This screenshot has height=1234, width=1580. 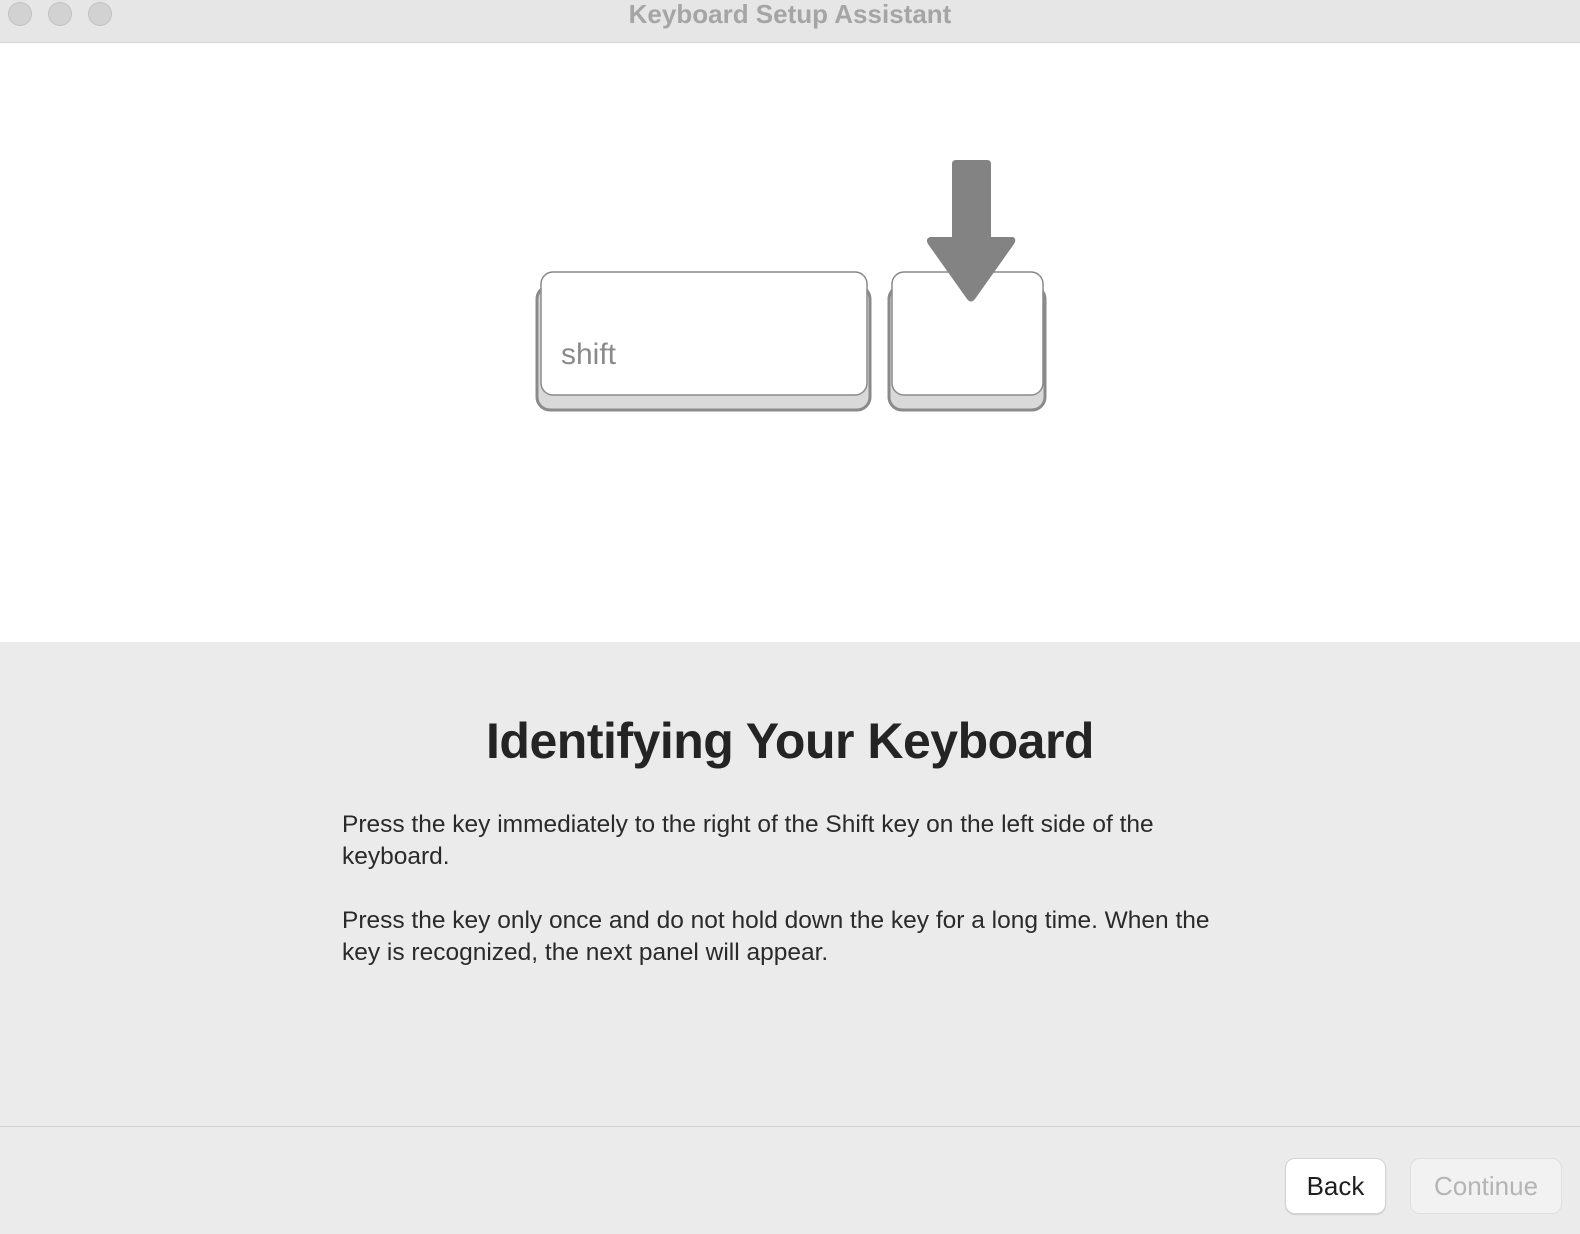 What do you see at coordinates (1335, 1186) in the screenshot?
I see `back-button: Back` at bounding box center [1335, 1186].